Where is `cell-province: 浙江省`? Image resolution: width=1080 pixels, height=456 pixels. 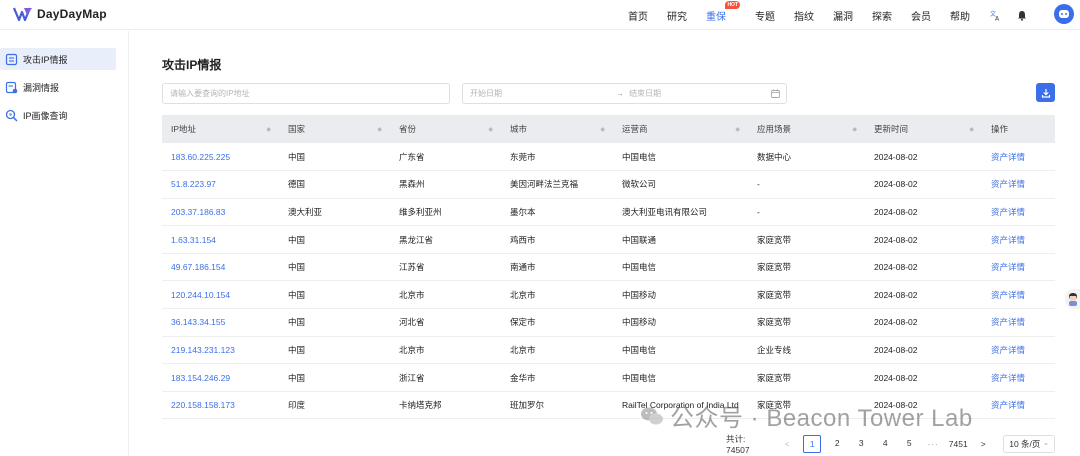 cell-province: 浙江省 is located at coordinates (412, 377).